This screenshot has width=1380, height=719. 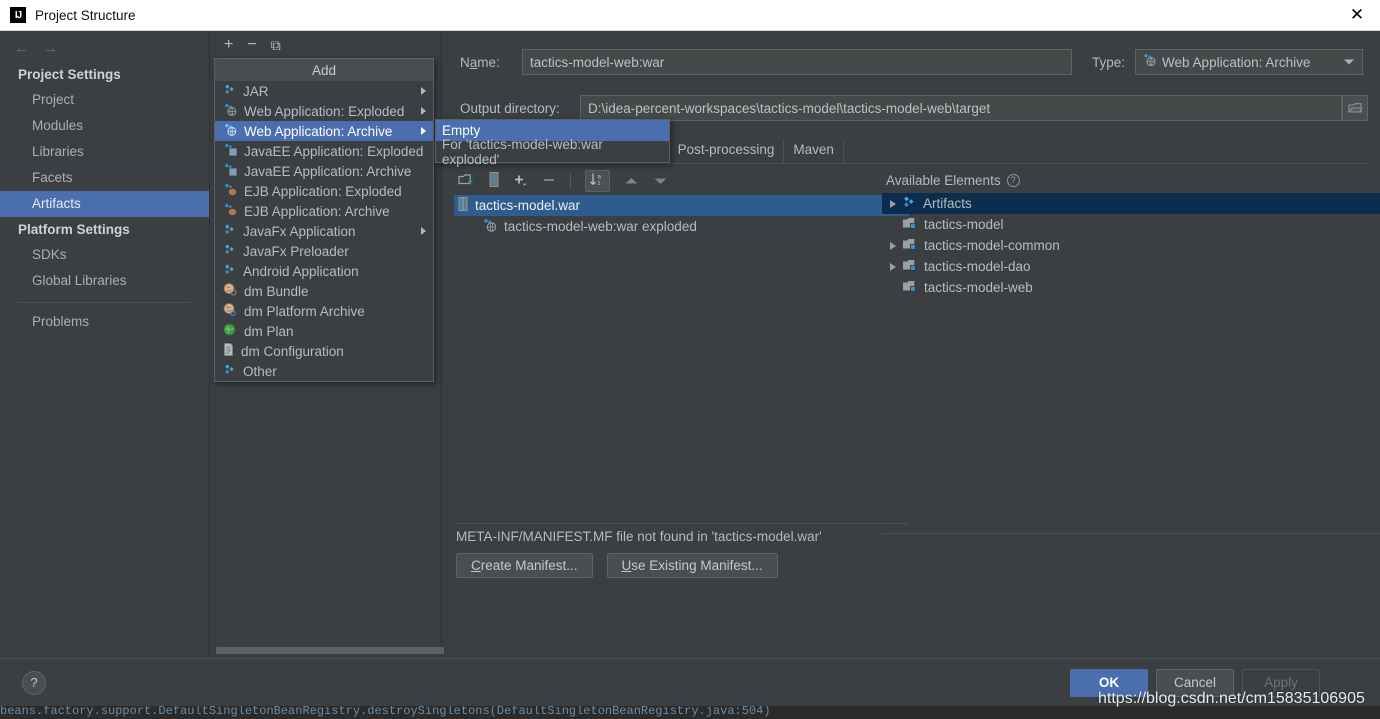 What do you see at coordinates (324, 291) in the screenshot?
I see `menu-item-dm-bundle: dm Bundle` at bounding box center [324, 291].